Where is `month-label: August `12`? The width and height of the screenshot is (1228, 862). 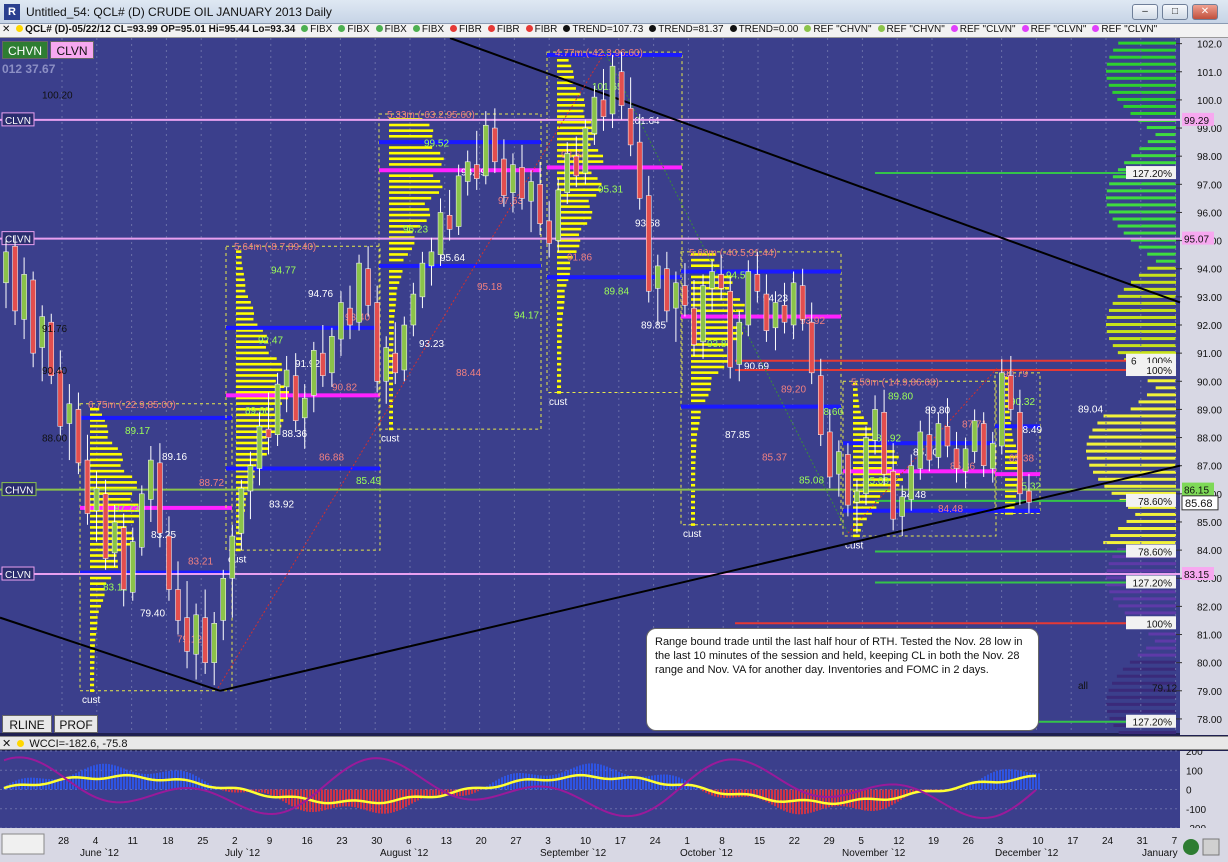 month-label: August `12 is located at coordinates (404, 853).